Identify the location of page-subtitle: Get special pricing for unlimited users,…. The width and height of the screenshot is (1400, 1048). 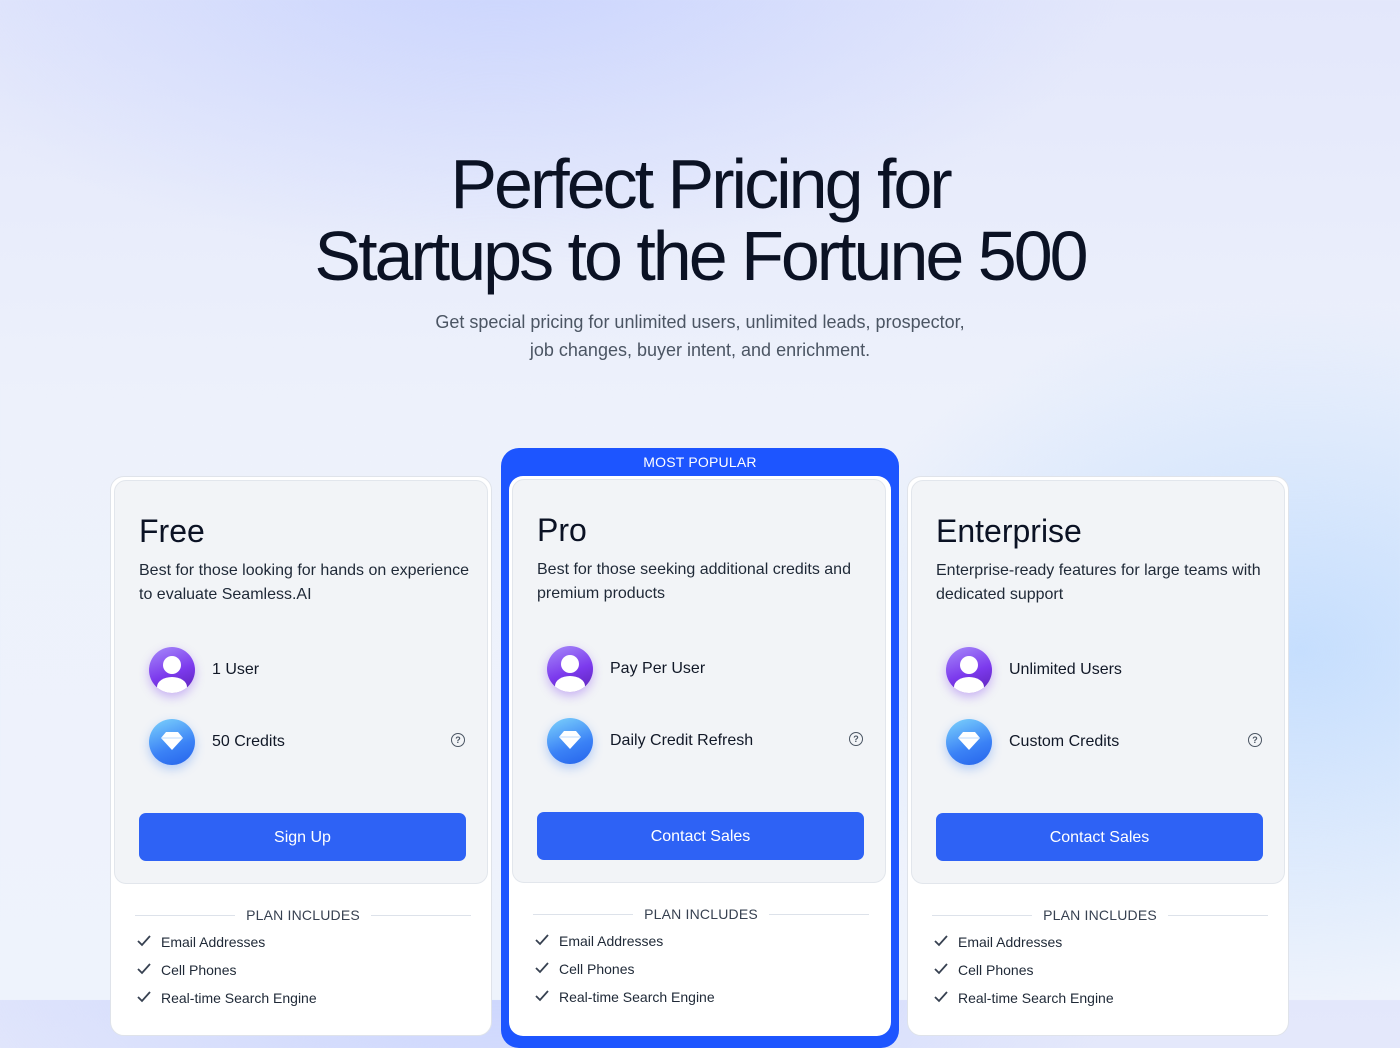
(700, 336).